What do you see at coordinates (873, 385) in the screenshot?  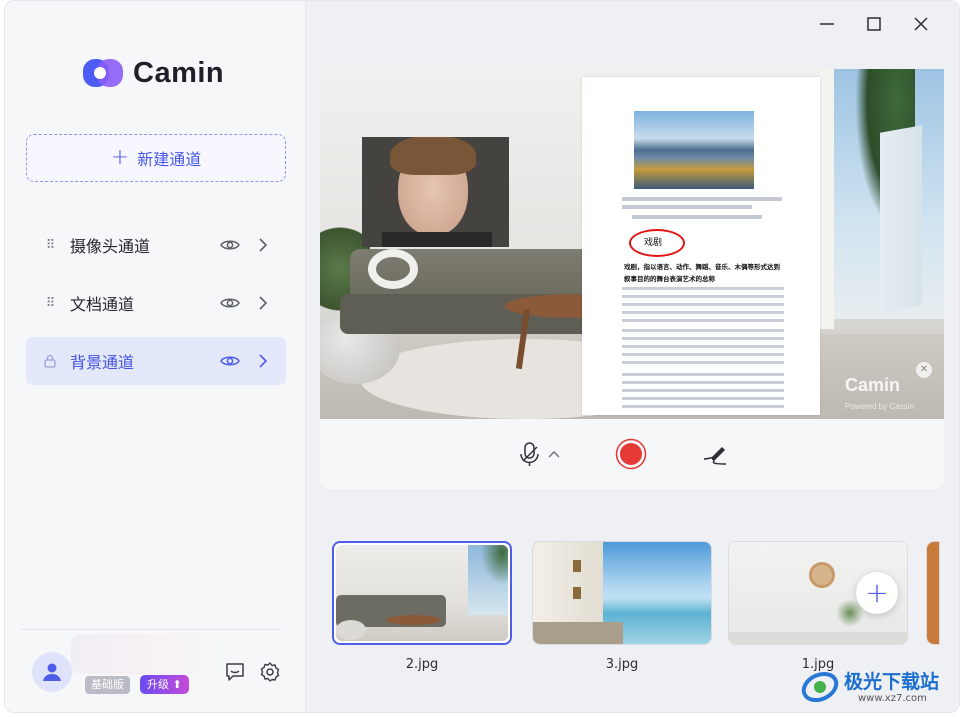 I see `watermark-brand: Camin` at bounding box center [873, 385].